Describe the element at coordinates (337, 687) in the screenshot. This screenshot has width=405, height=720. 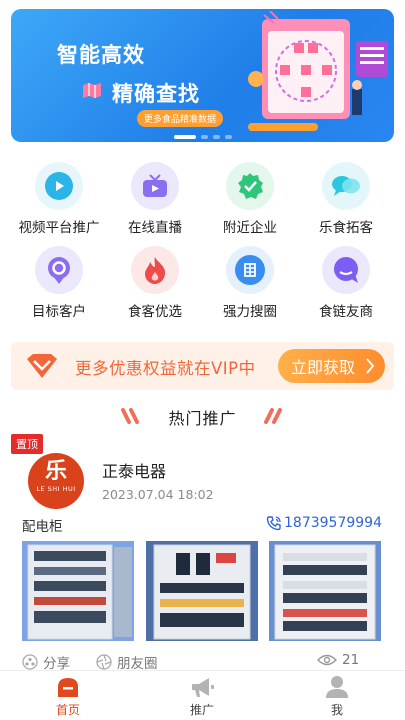
I see `user-icon` at that location.